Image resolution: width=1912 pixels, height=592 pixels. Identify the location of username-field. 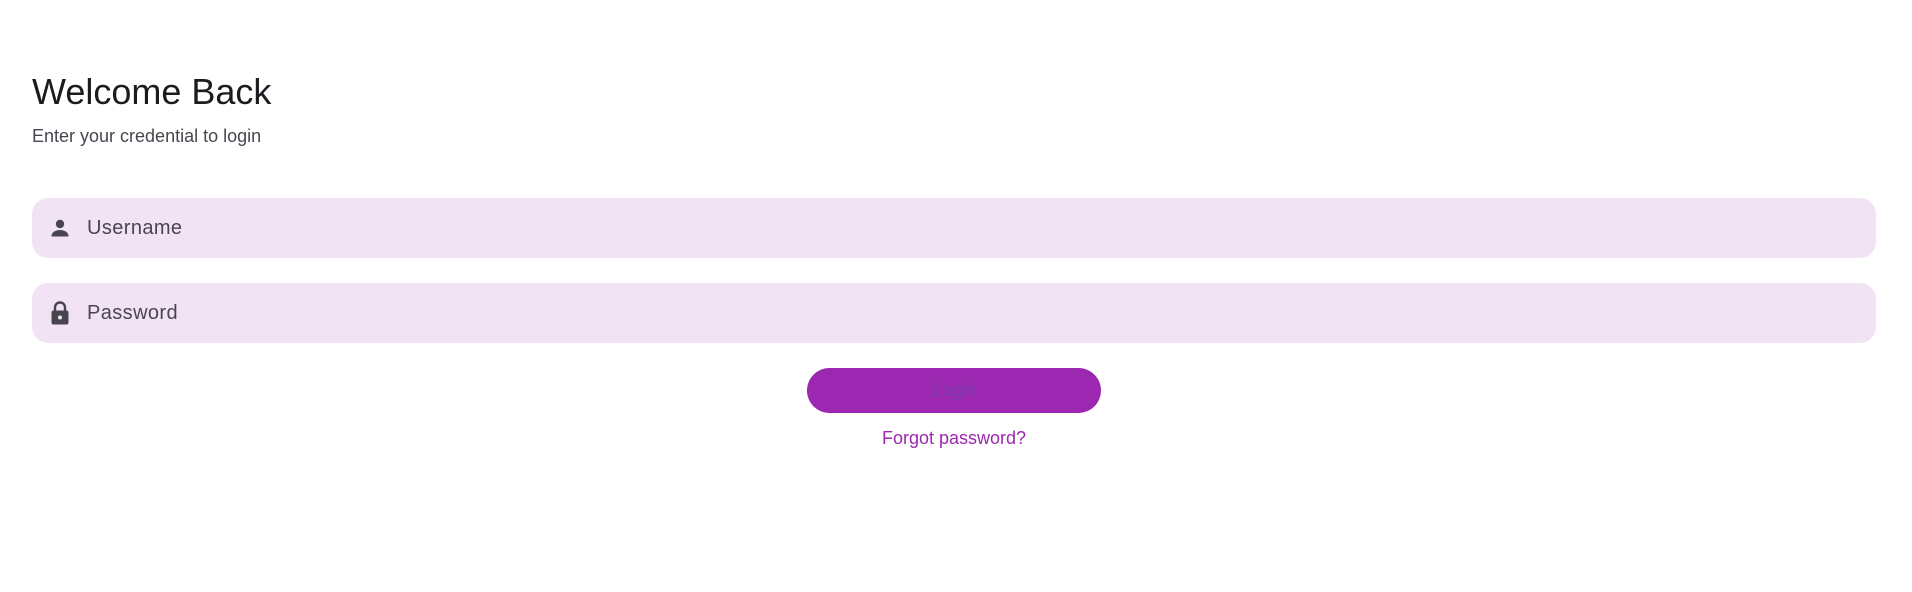
(954, 228).